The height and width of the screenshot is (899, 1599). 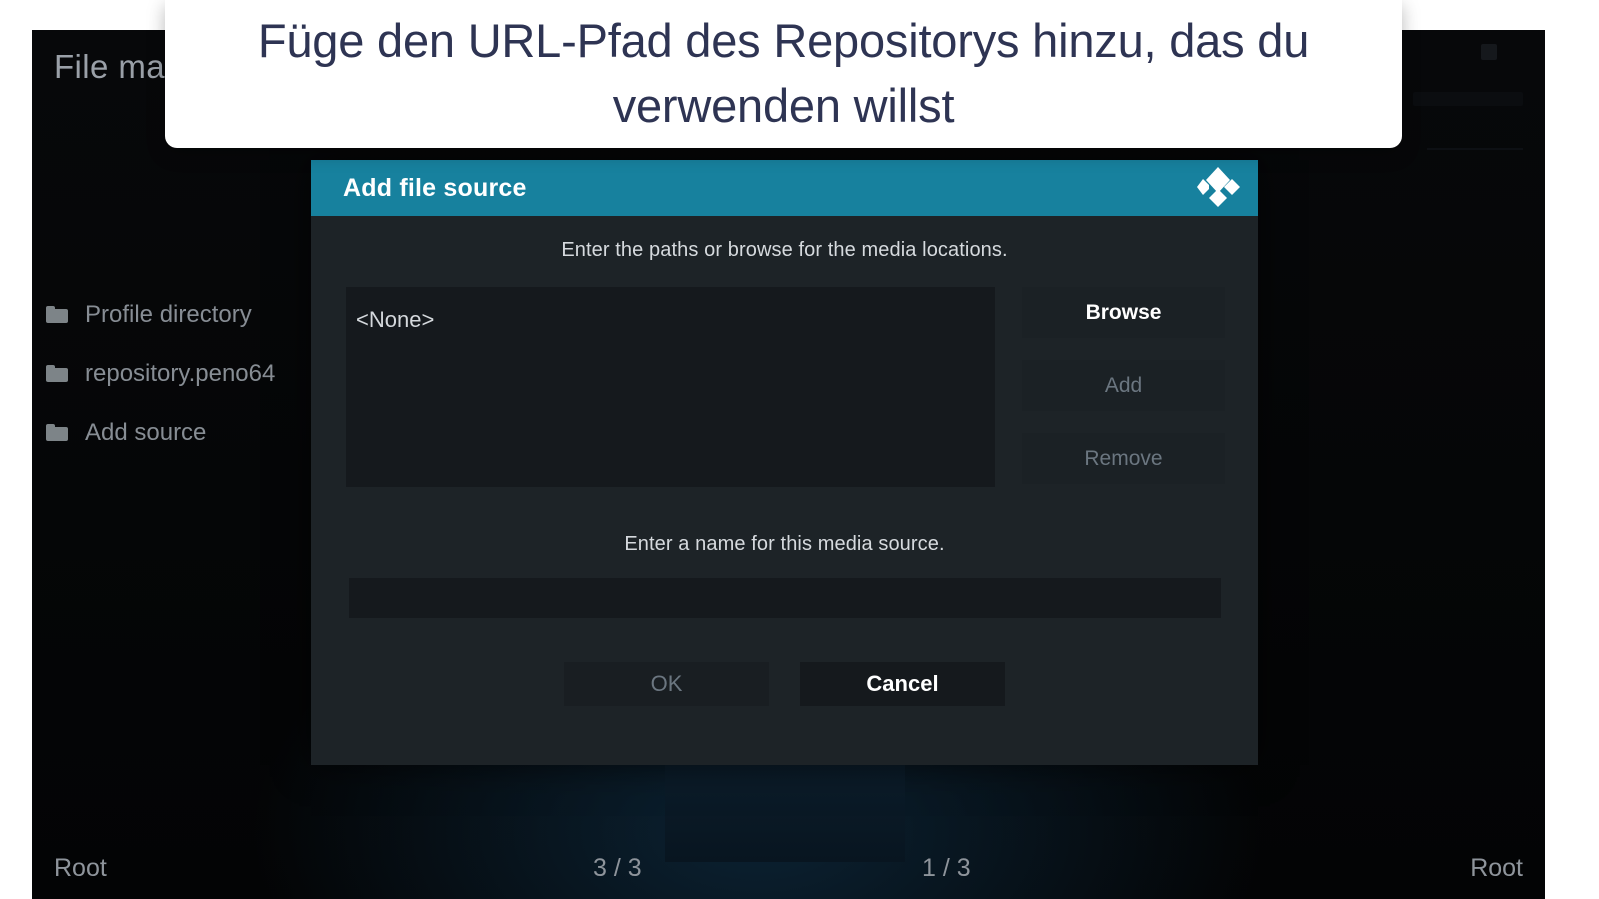 What do you see at coordinates (946, 867) in the screenshot?
I see `status-right-count: 1 / 3` at bounding box center [946, 867].